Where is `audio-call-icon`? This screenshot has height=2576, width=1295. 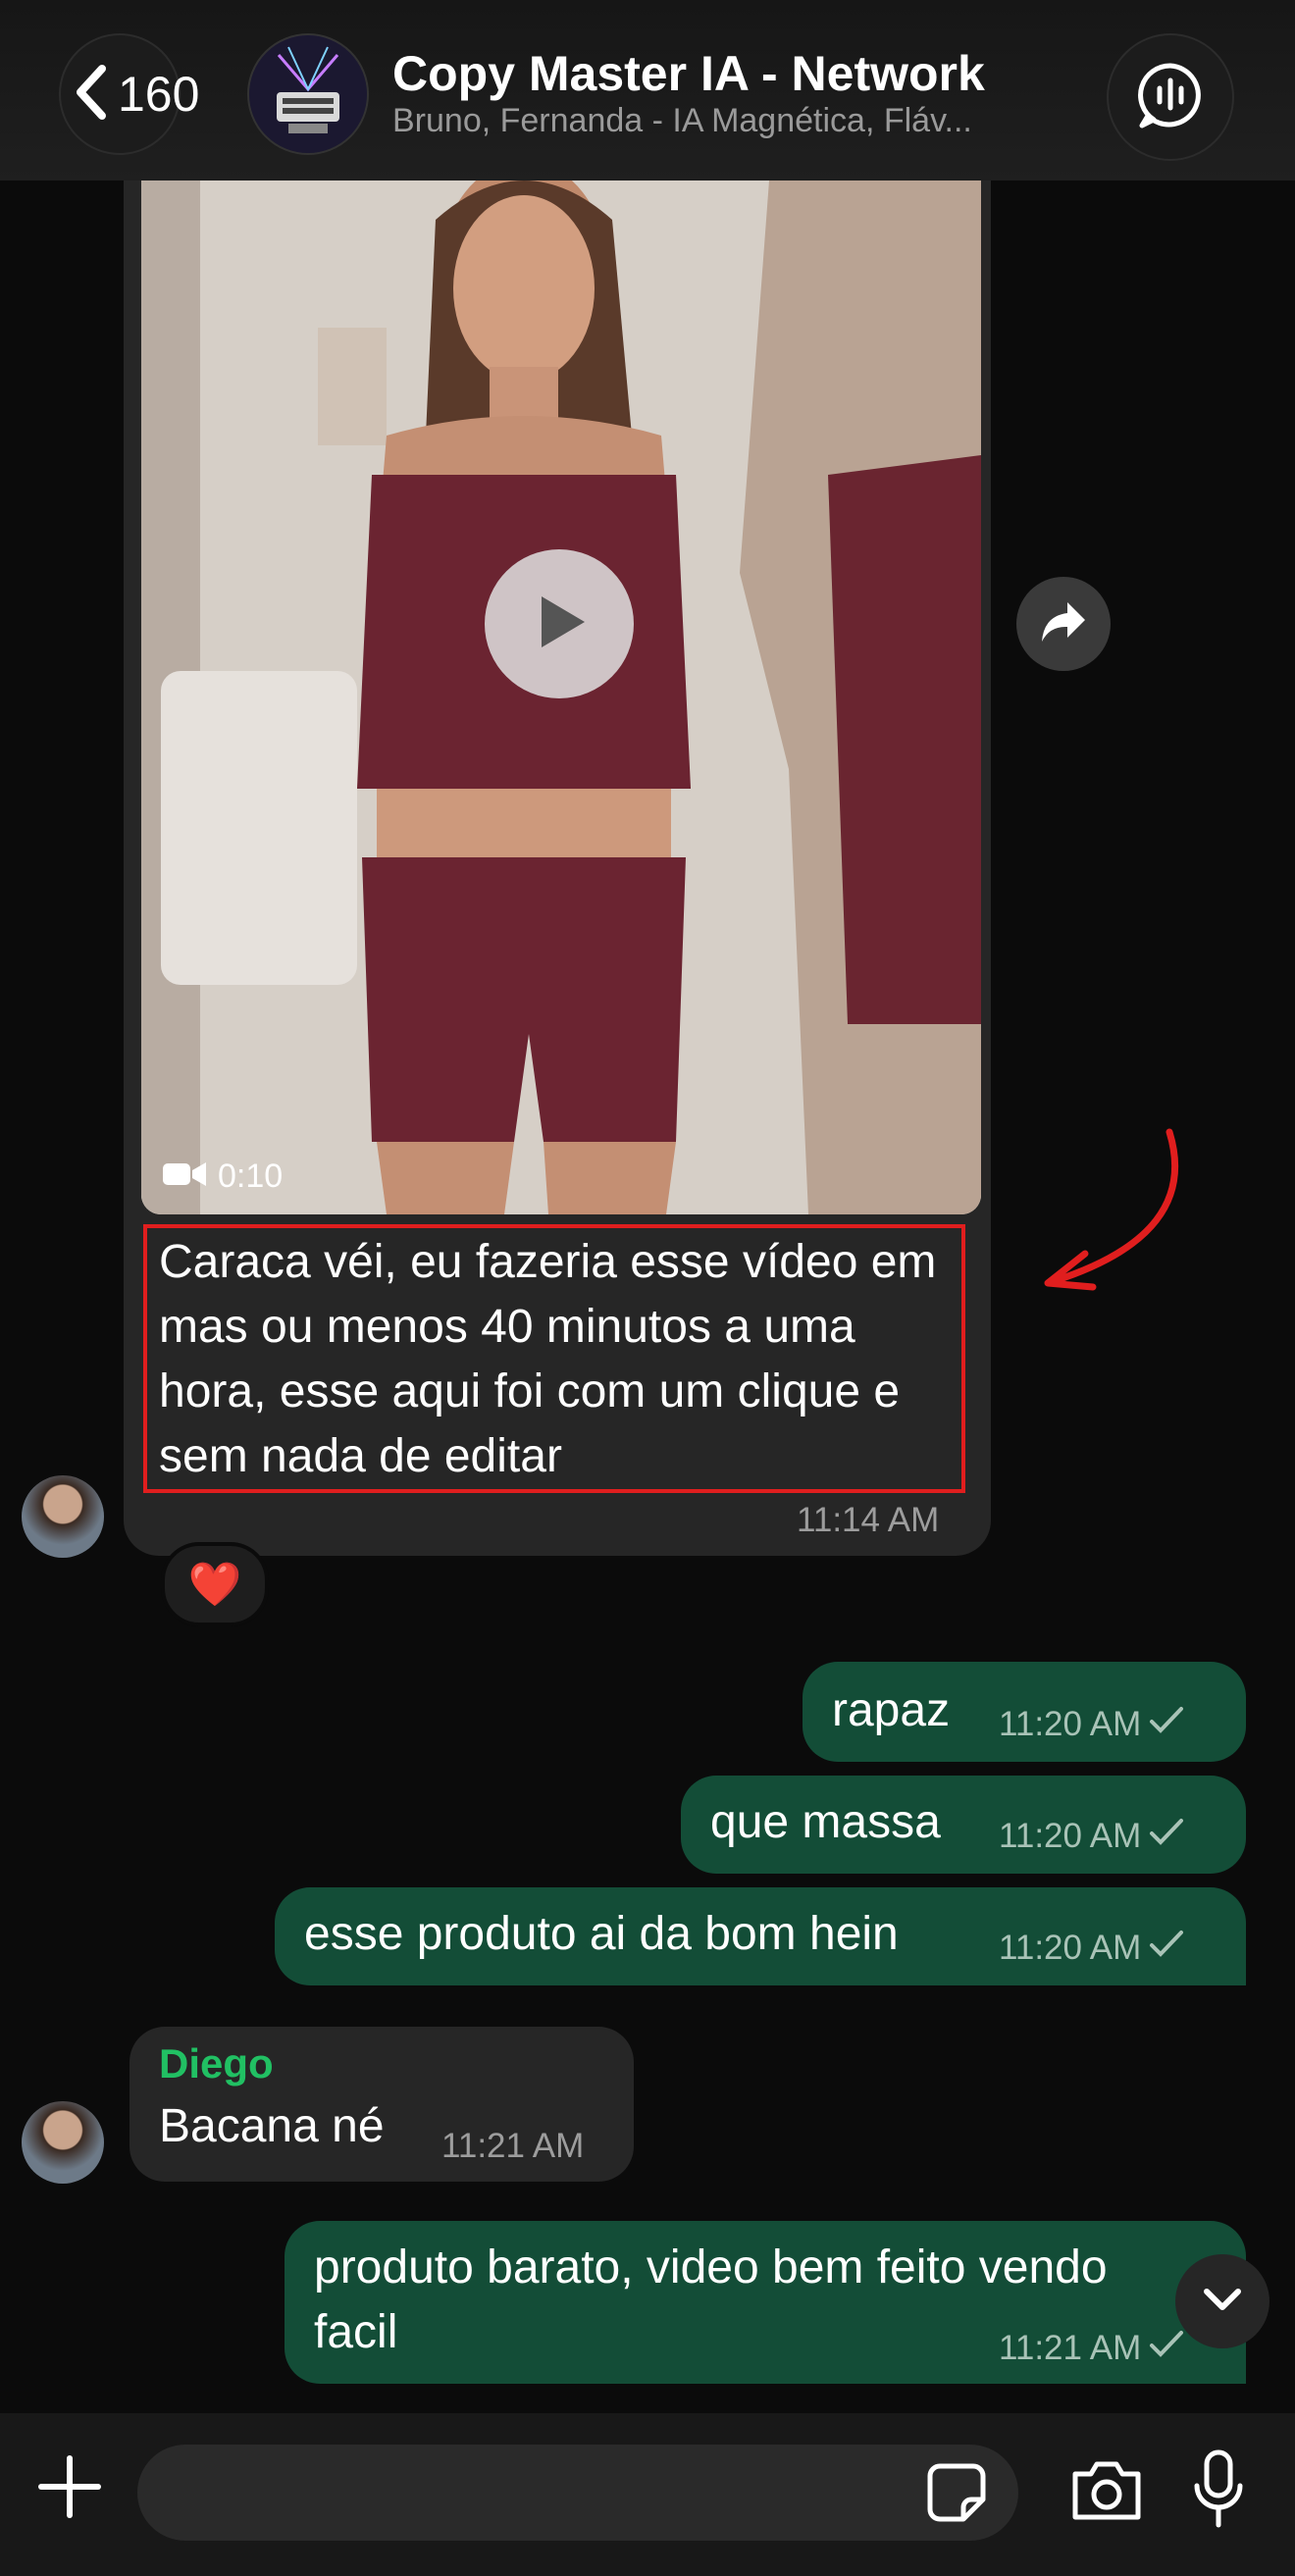
audio-call-icon is located at coordinates (1170, 97).